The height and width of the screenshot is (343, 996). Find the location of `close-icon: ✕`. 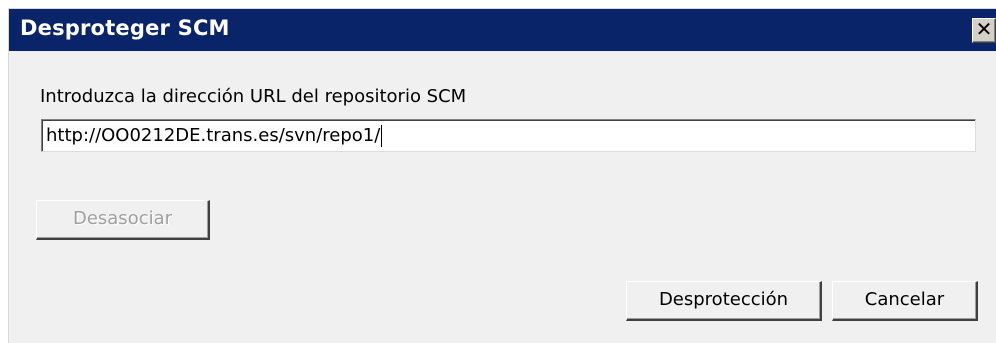

close-icon: ✕ is located at coordinates (984, 29).